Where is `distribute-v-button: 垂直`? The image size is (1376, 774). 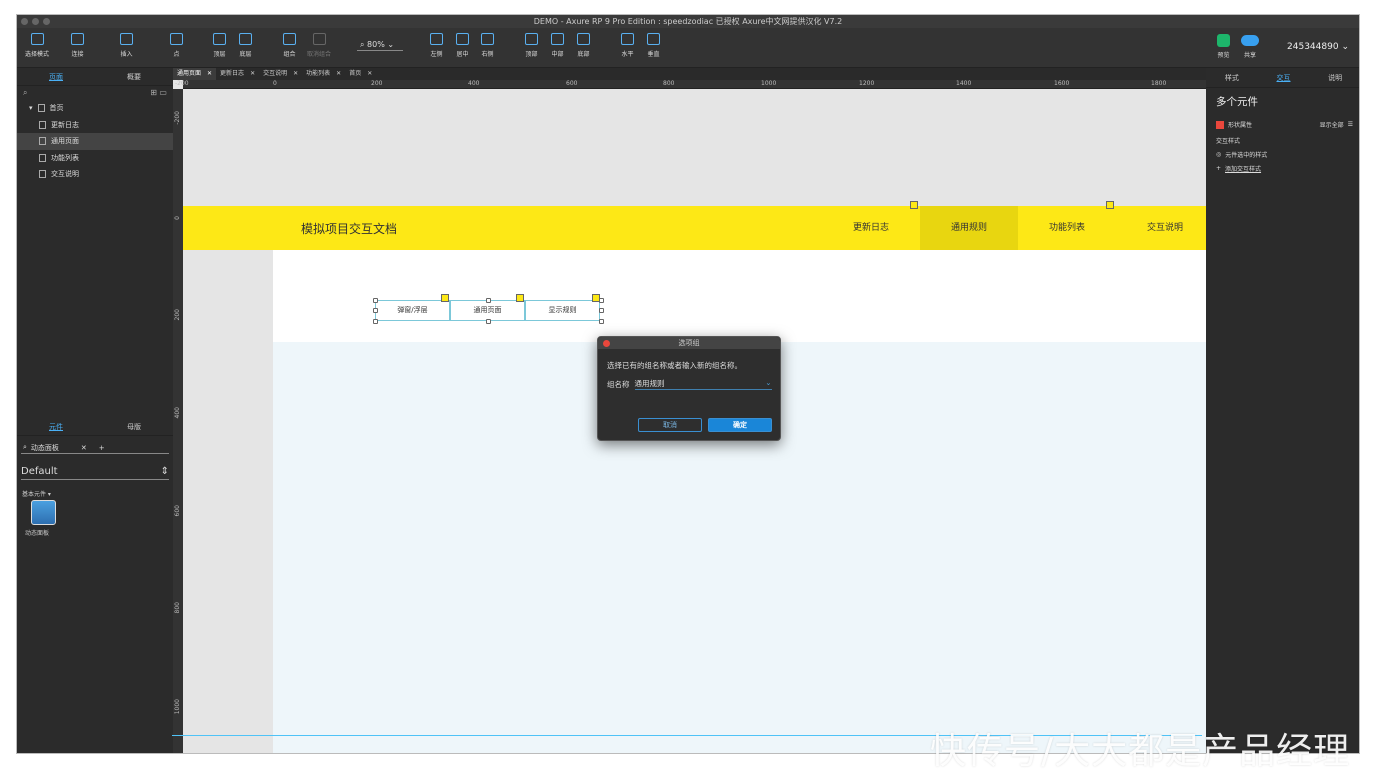
distribute-v-button: 垂直 is located at coordinates (653, 45).